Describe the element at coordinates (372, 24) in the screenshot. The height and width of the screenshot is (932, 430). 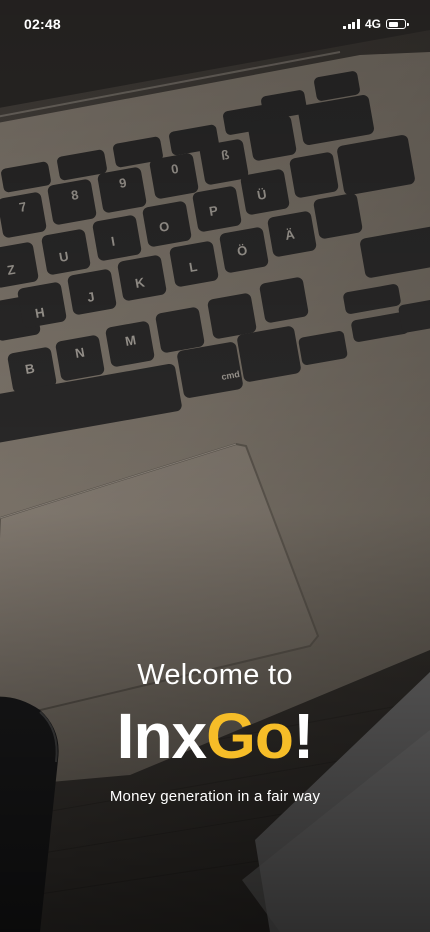
I see `network-type: 4G` at that location.